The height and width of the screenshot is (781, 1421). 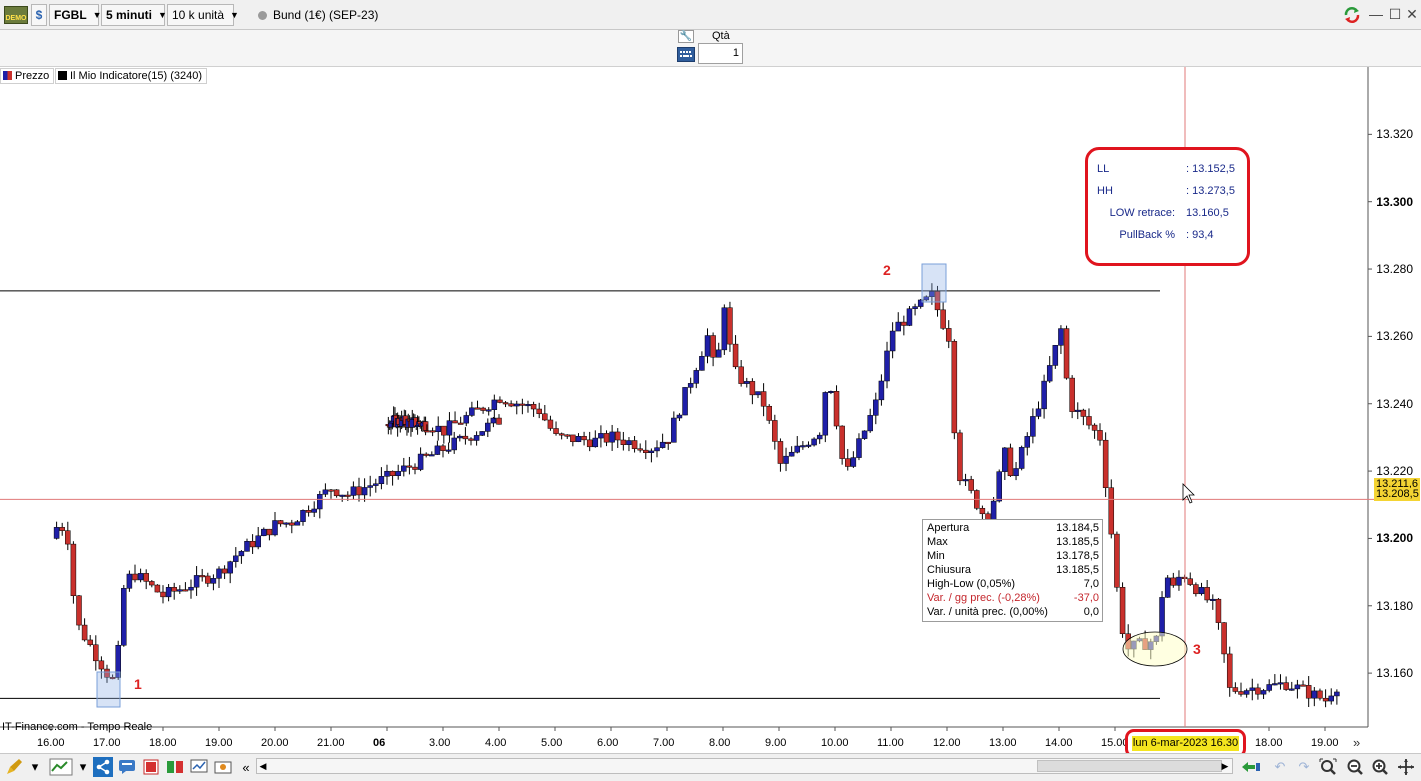 What do you see at coordinates (1352, 15) in the screenshot?
I see `sync-icon` at bounding box center [1352, 15].